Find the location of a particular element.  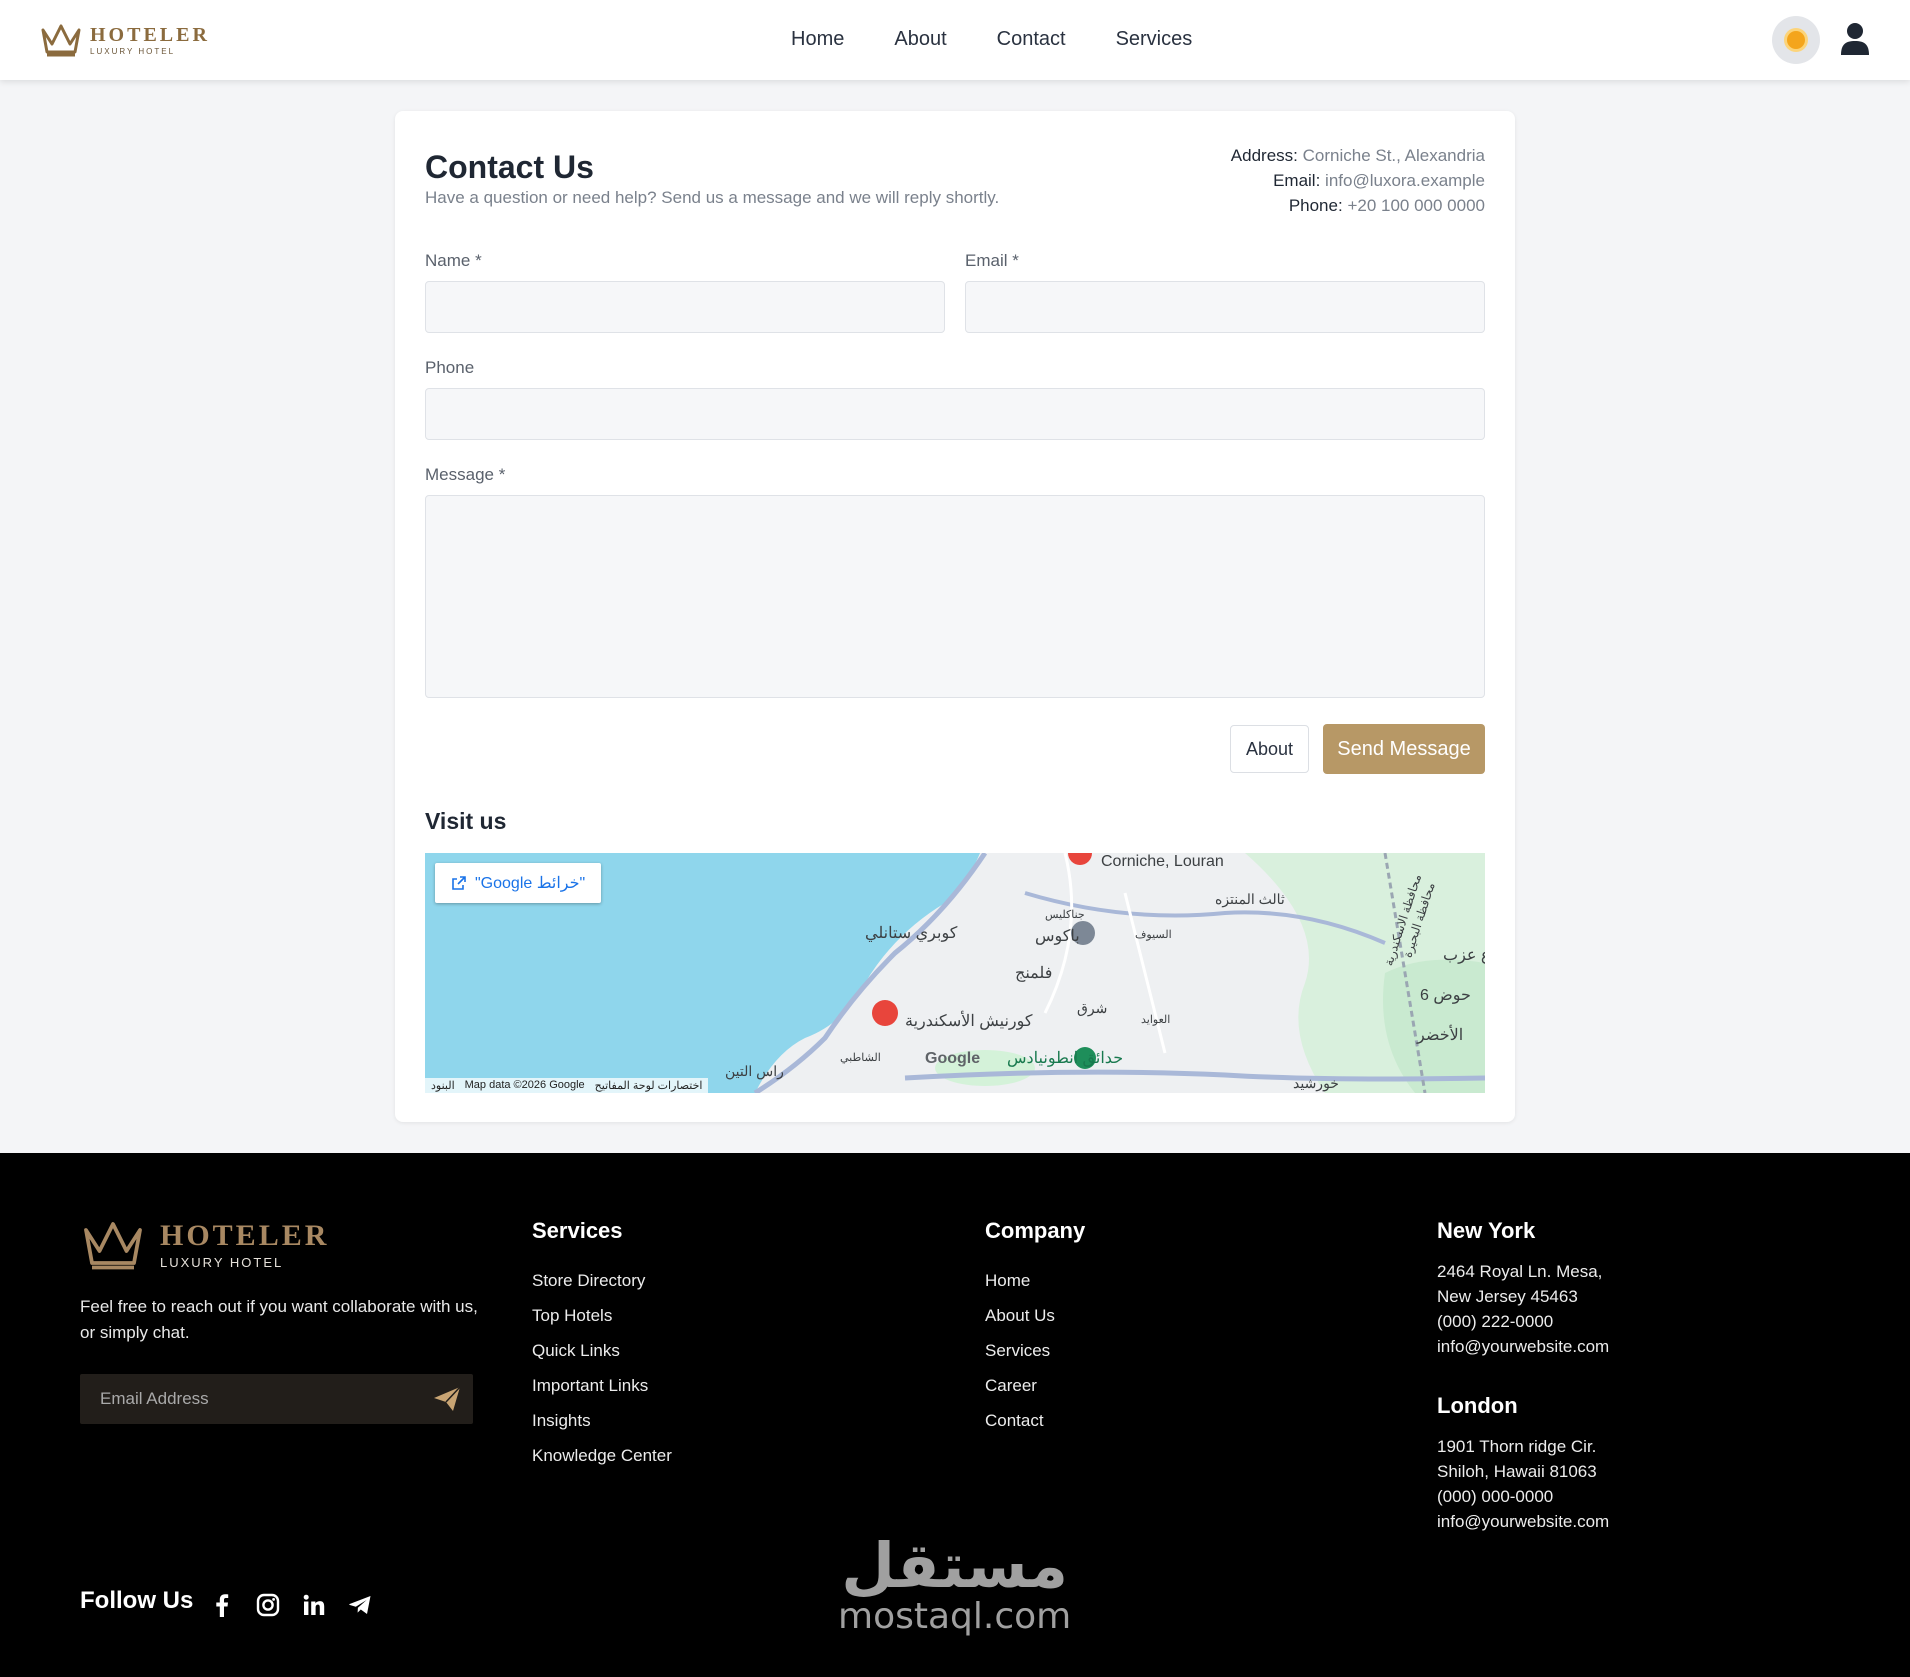

phone-value: +20 100 000 0000 is located at coordinates (1416, 205).